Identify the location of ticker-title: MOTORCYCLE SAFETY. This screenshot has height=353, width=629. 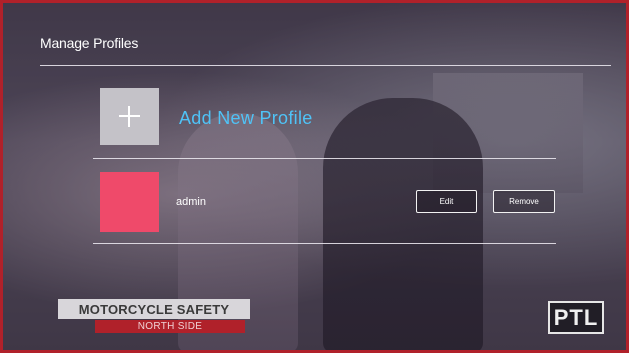
(154, 309).